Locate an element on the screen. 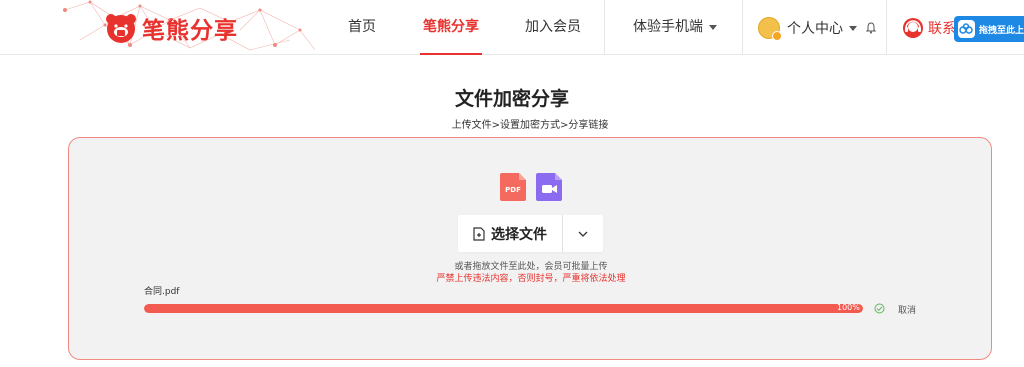 This screenshot has height=367, width=1024. upload-options-dropdown is located at coordinates (583, 233).